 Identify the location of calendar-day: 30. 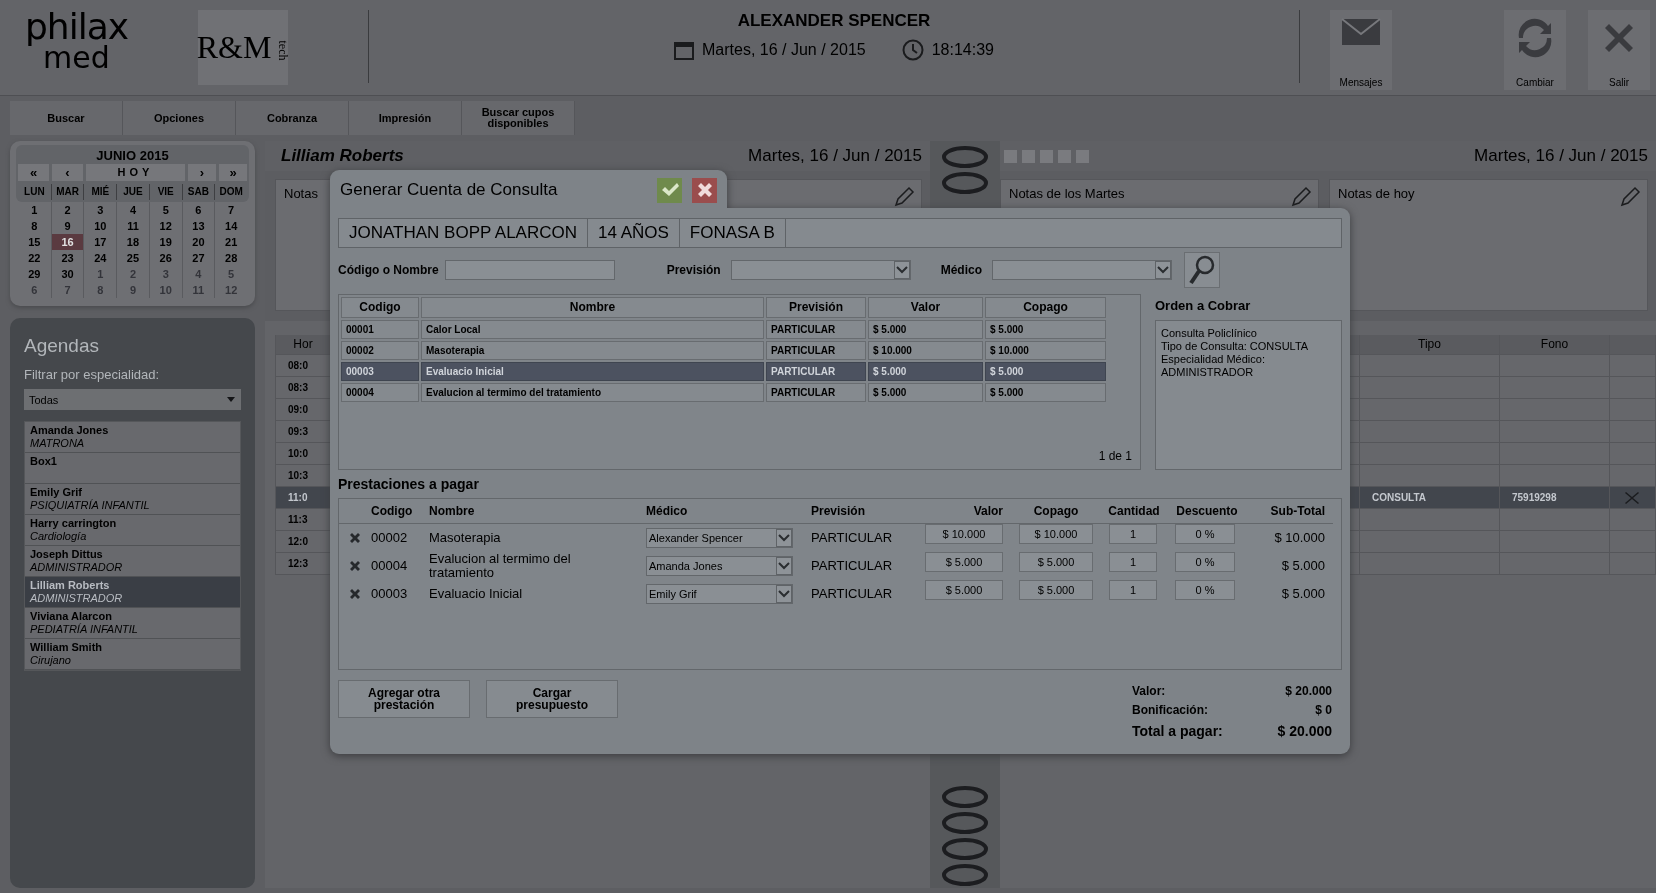
(67, 274).